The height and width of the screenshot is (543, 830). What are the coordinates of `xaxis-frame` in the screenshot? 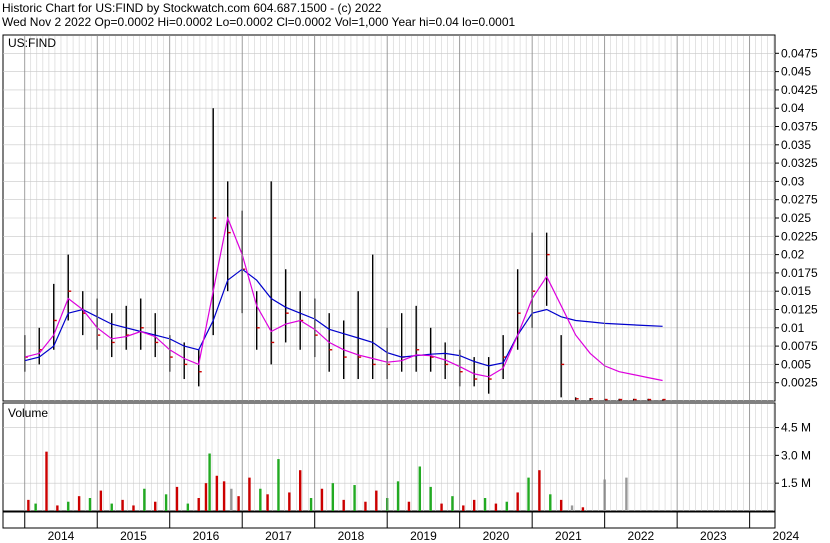 It's located at (389, 520).